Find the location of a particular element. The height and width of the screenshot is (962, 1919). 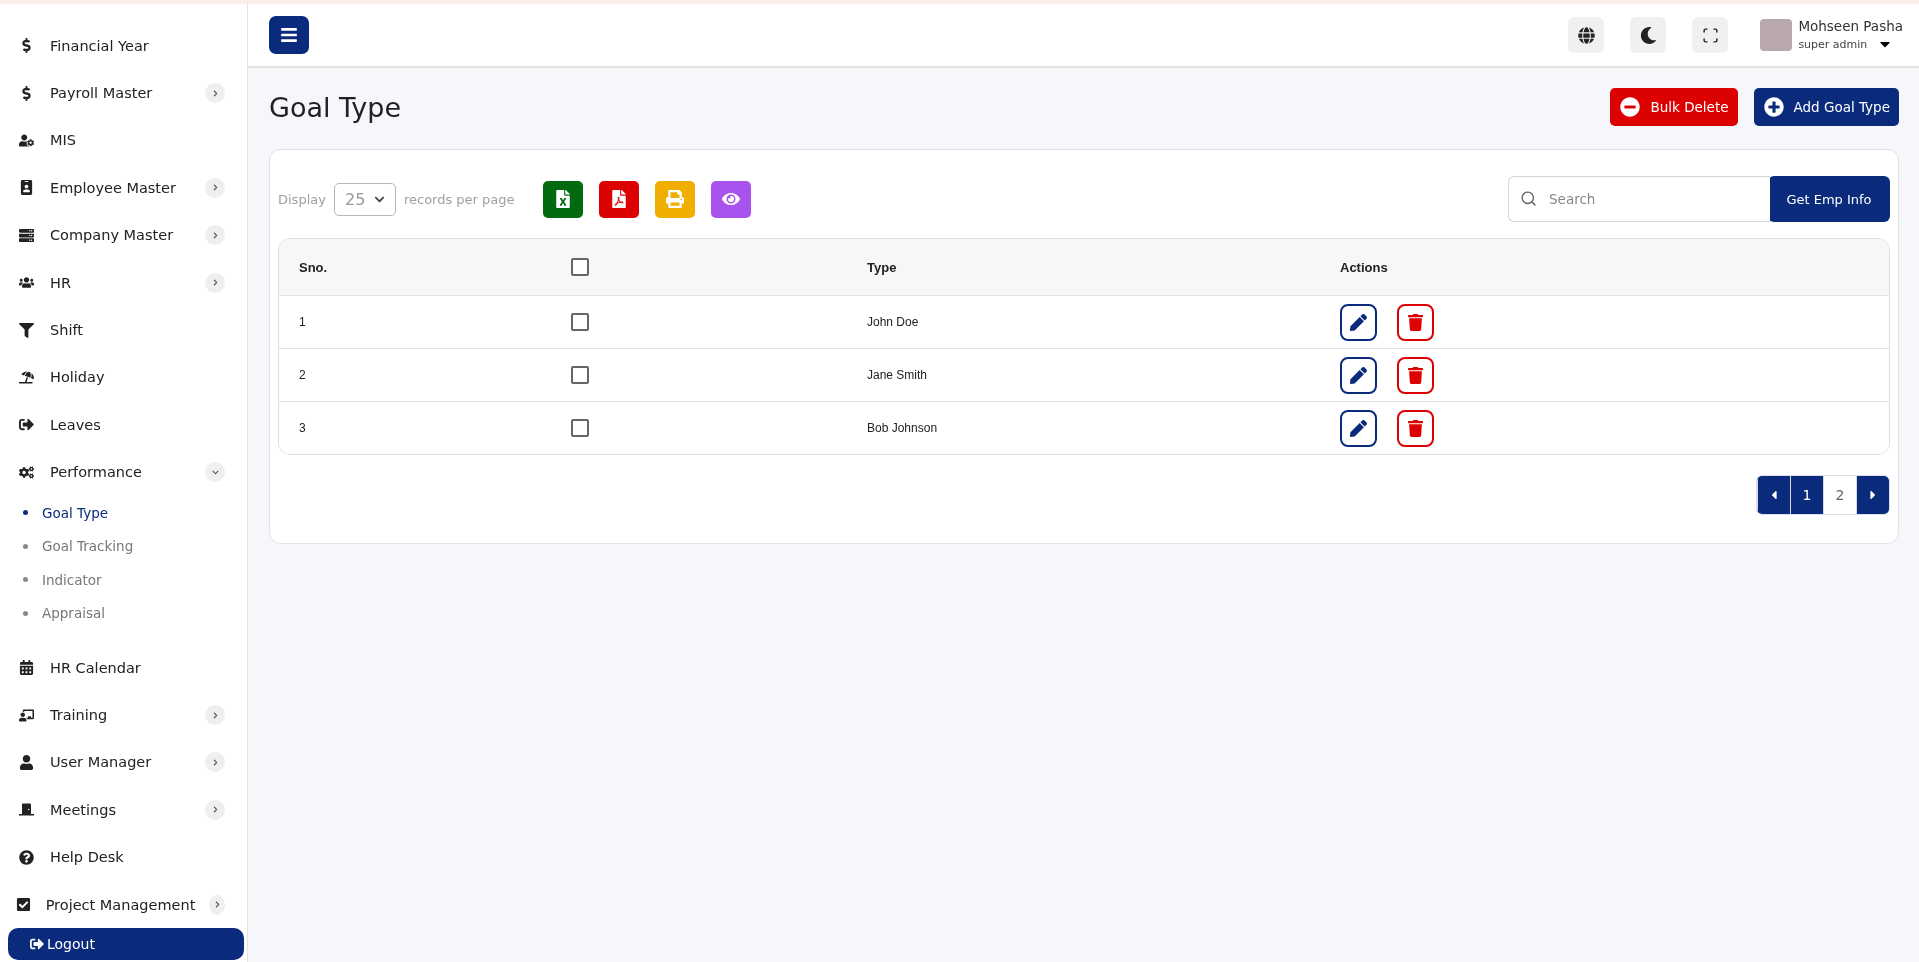

gears-icon is located at coordinates (26, 472).